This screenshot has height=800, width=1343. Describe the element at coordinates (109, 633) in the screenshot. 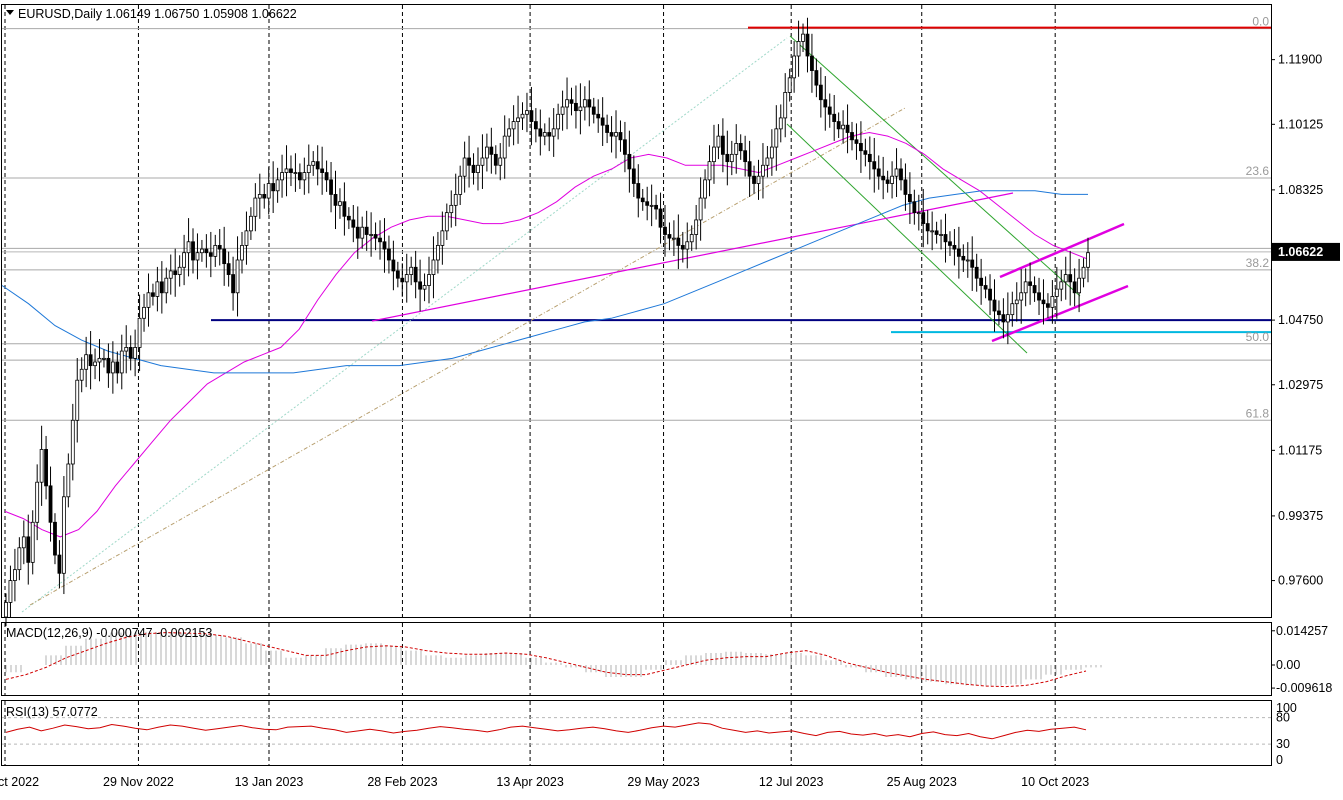

I see `macd-header: MACD(12,26,9) -0.000747 -0.002153` at that location.